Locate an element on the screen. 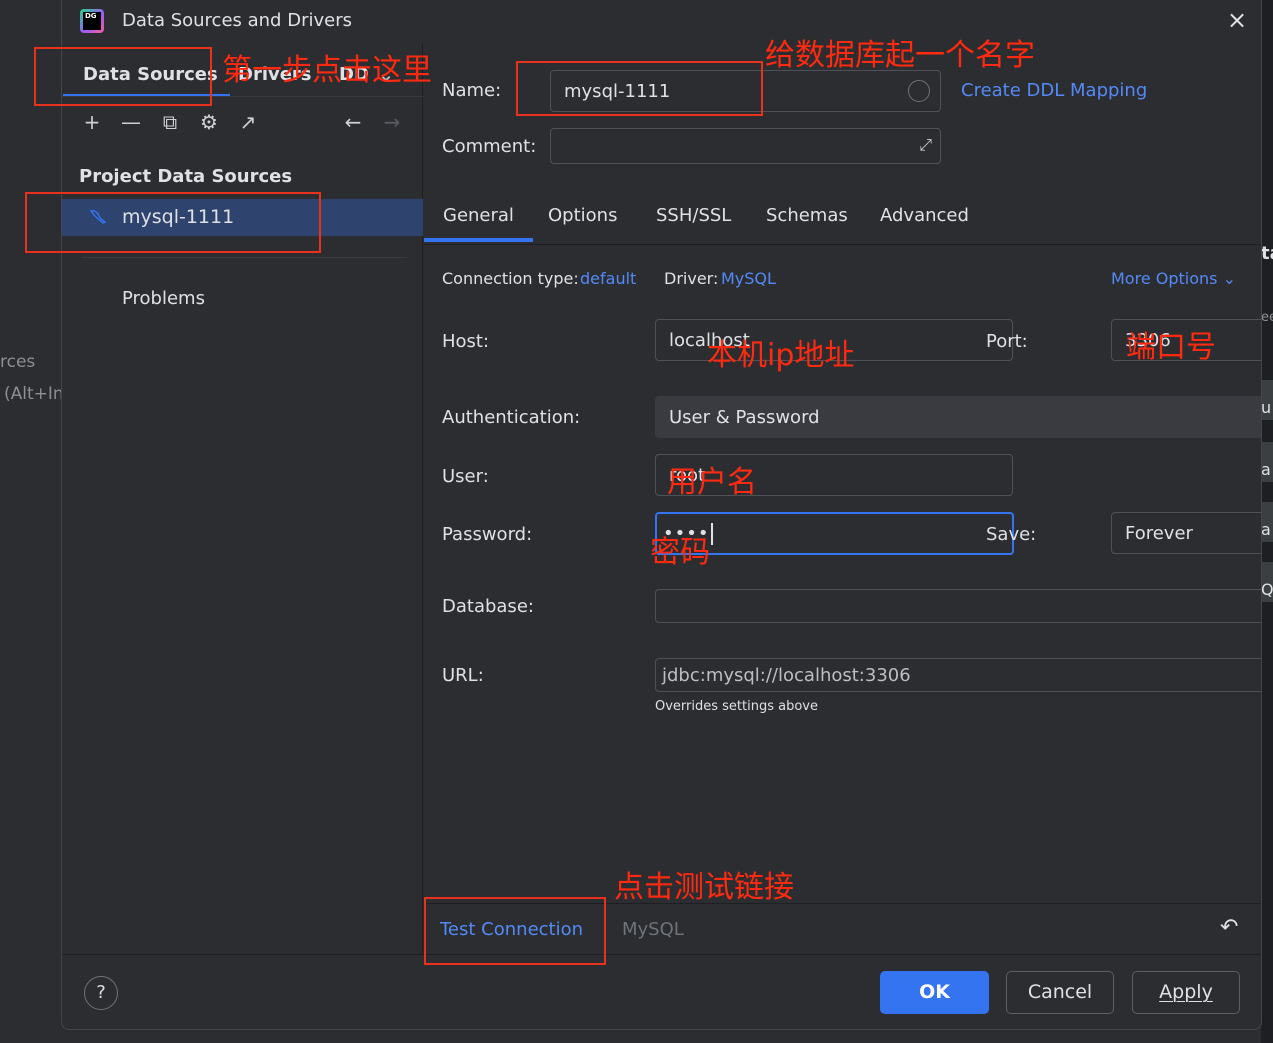 This screenshot has height=1043, width=1273. user-label: User: is located at coordinates (465, 476).